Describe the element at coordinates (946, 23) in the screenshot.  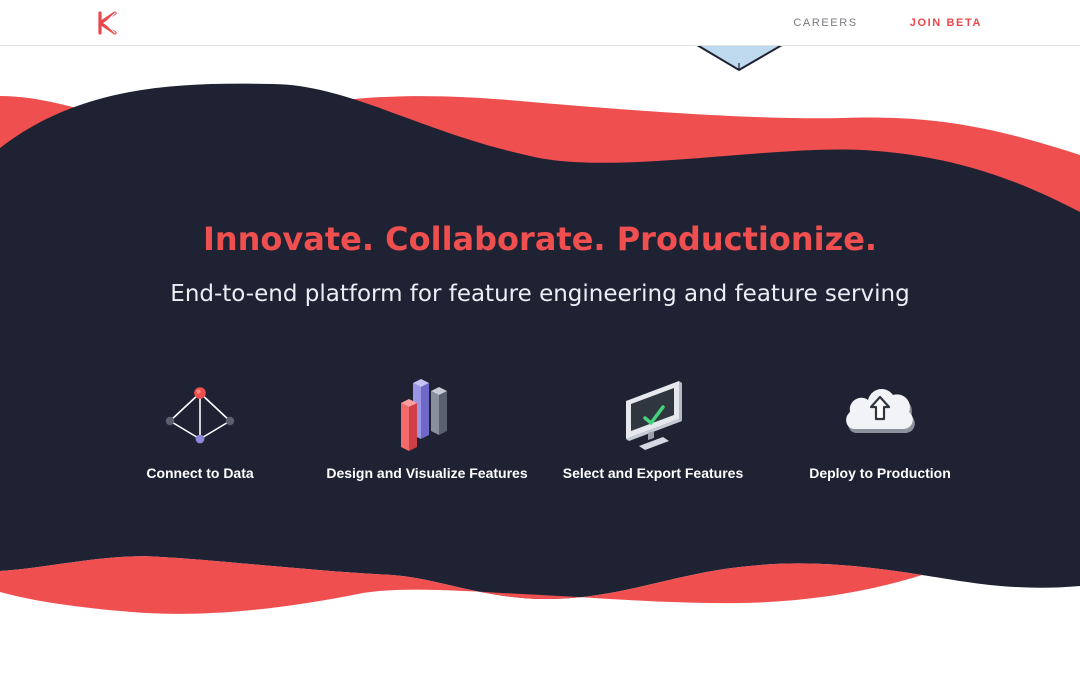
I see `join-beta-link: JOIN BETA` at that location.